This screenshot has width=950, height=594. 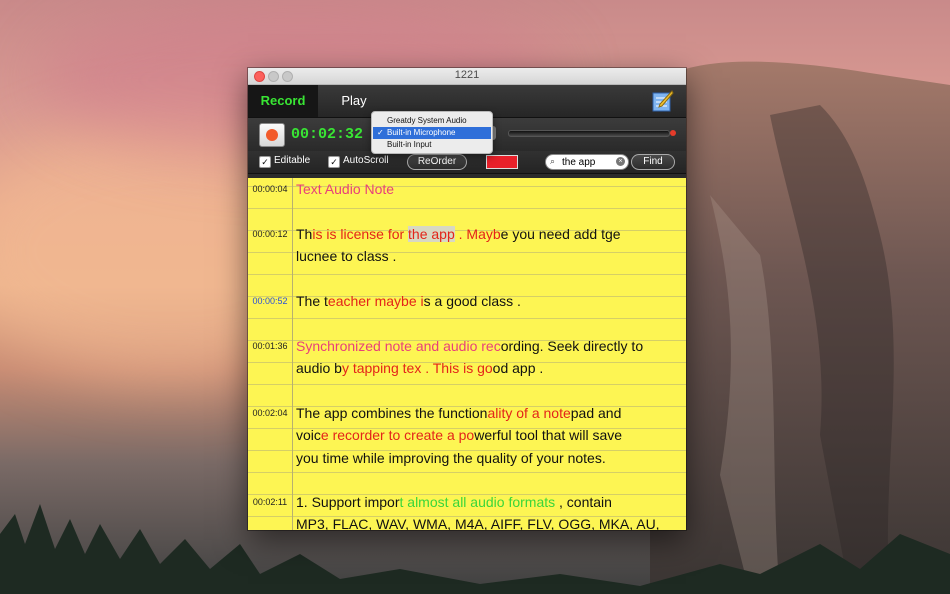 I want to click on autoscroll-label: AutoScroll, so click(x=366, y=160).